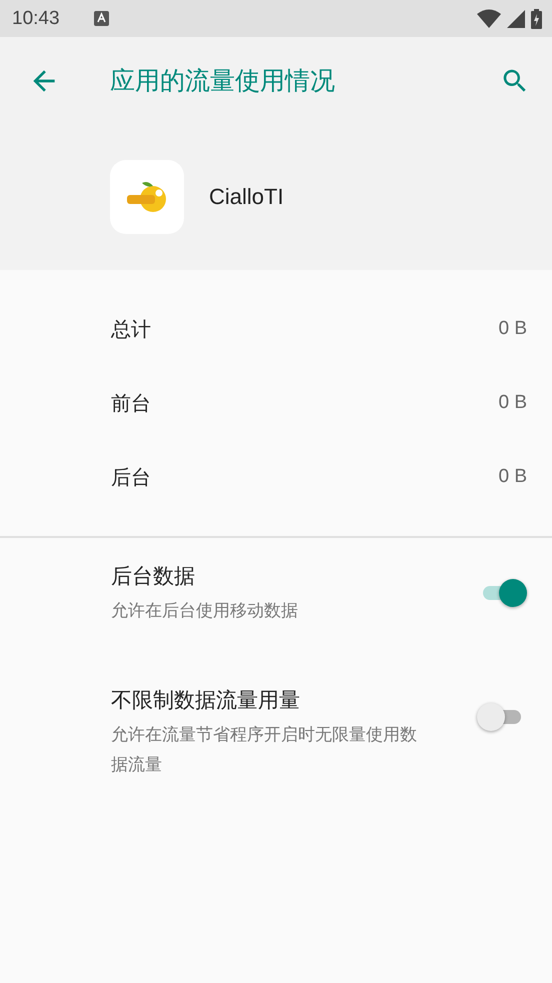 The width and height of the screenshot is (552, 983). Describe the element at coordinates (246, 197) in the screenshot. I see `app-name: CialloTI` at that location.